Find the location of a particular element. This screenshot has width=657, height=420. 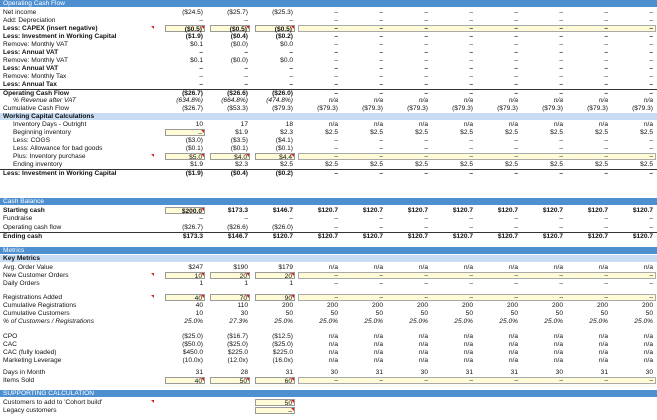

cell-value: $120.7 is located at coordinates (417, 236).